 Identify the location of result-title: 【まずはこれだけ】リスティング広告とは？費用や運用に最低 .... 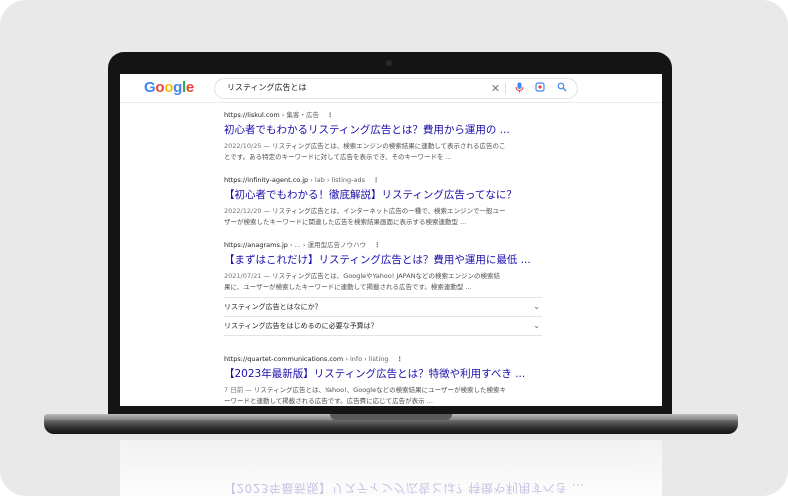
(383, 260).